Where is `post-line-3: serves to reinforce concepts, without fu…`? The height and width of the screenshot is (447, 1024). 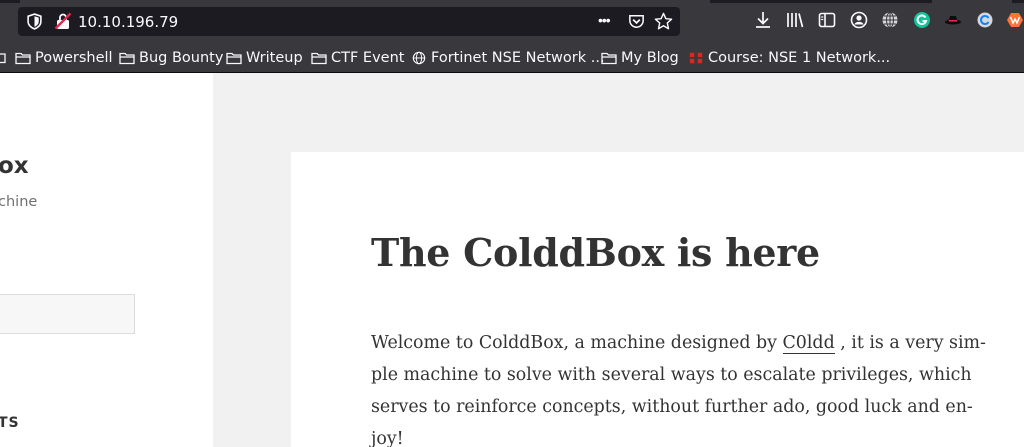
post-line-3: serves to reinforce concepts, without fu… is located at coordinates (672, 407).